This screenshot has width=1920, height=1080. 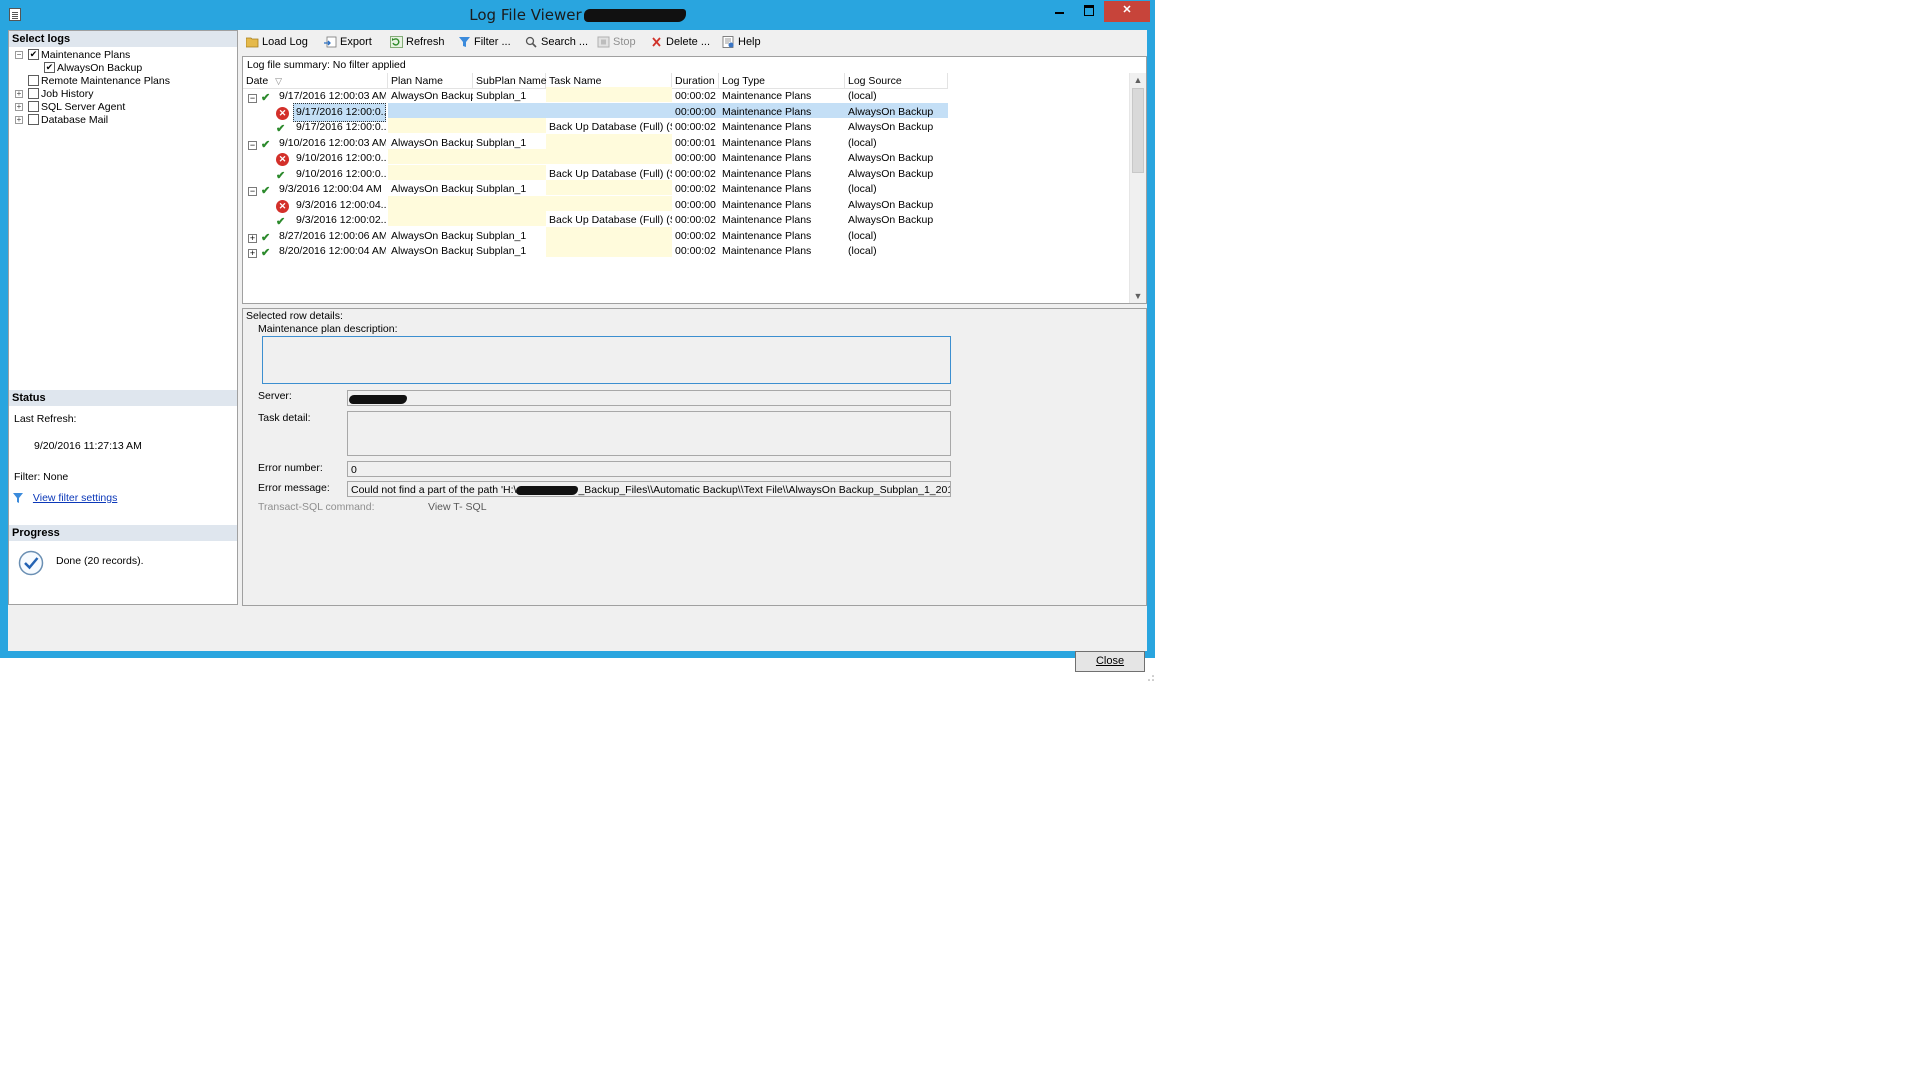 What do you see at coordinates (1059, 11) in the screenshot?
I see `minimize-button` at bounding box center [1059, 11].